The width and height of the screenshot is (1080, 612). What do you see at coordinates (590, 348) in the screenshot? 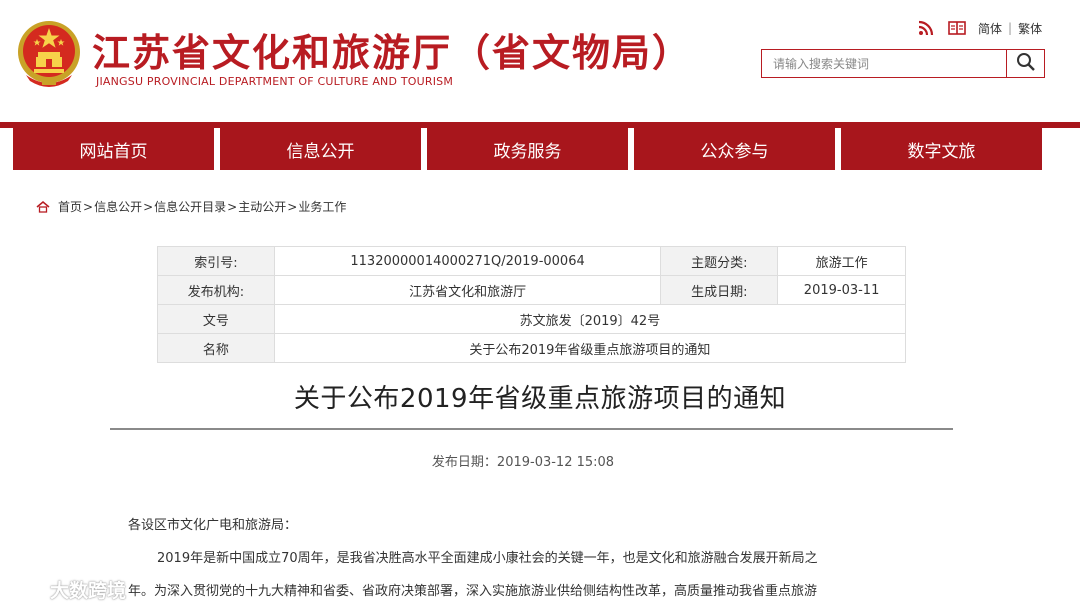
I see `name-value: 关于公布2019年省级重点旅游项目的通知` at bounding box center [590, 348].